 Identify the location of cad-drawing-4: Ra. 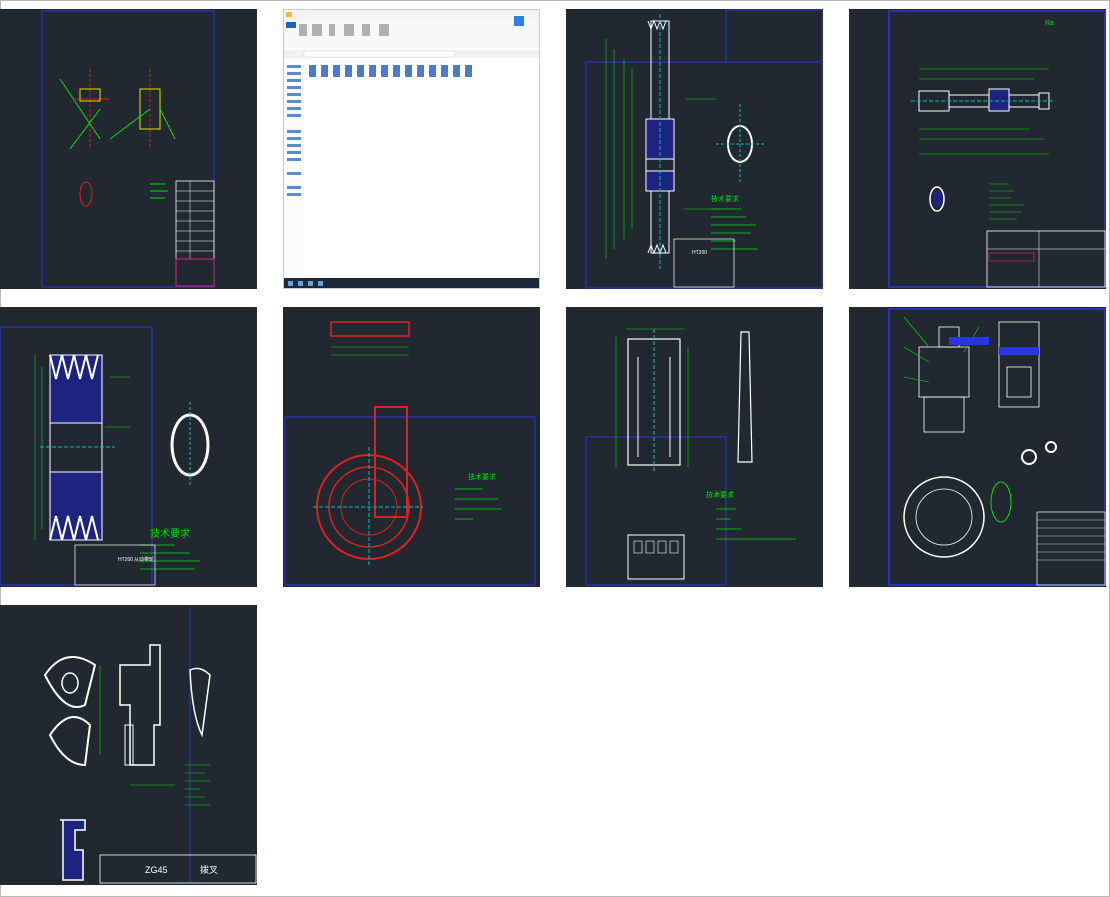
(997, 149).